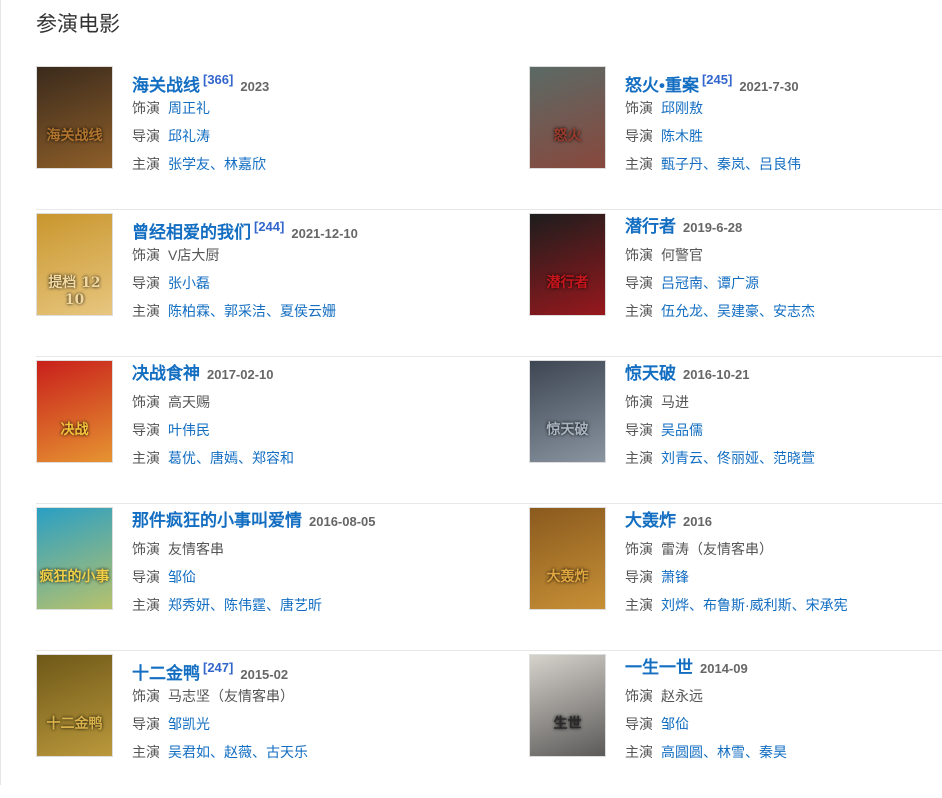 This screenshot has width=942, height=798. Describe the element at coordinates (166, 373) in the screenshot. I see `film-title-link: 决战食神` at that location.